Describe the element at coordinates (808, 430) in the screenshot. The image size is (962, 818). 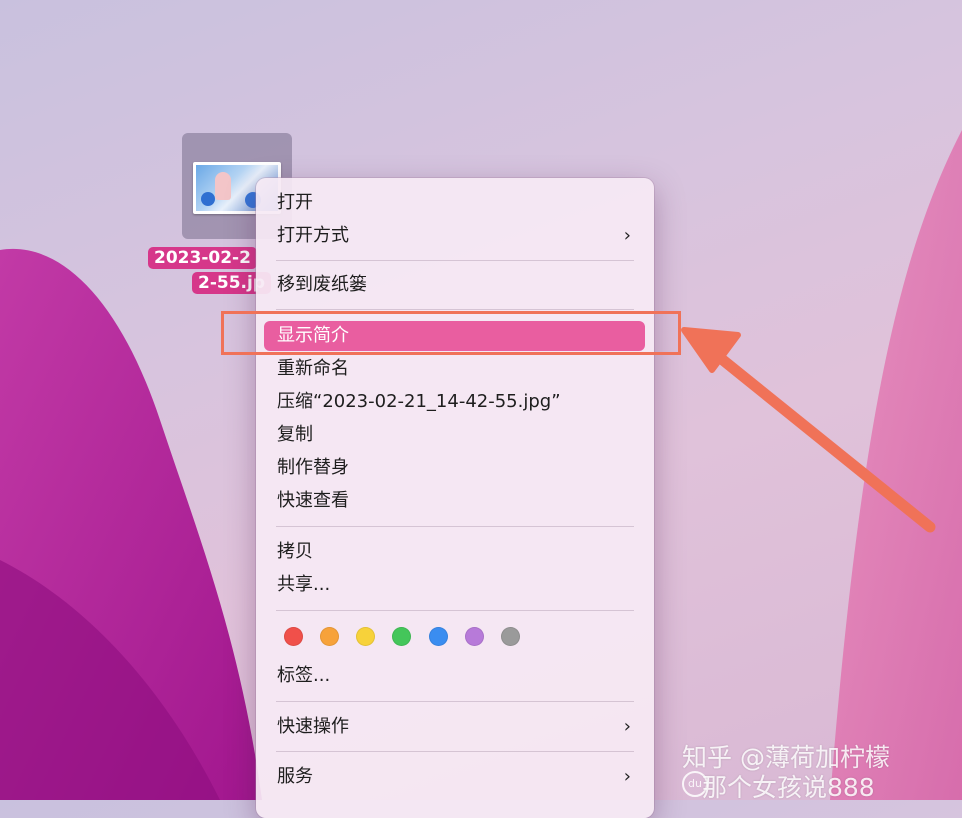
I see `annotation-arrow` at that location.